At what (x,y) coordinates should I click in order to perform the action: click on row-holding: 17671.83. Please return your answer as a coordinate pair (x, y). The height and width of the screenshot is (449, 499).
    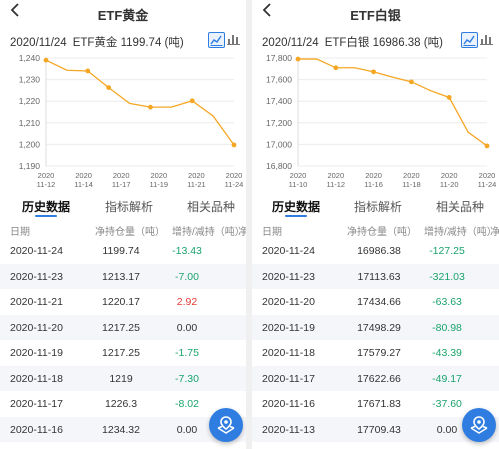
    Looking at the image, I should click on (379, 404).